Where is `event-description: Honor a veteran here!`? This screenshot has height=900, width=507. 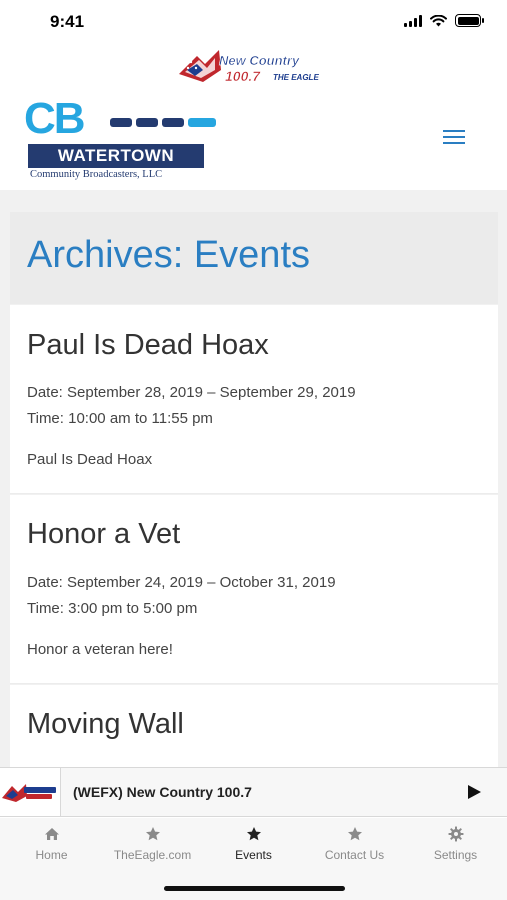 event-description: Honor a veteran here! is located at coordinates (100, 649).